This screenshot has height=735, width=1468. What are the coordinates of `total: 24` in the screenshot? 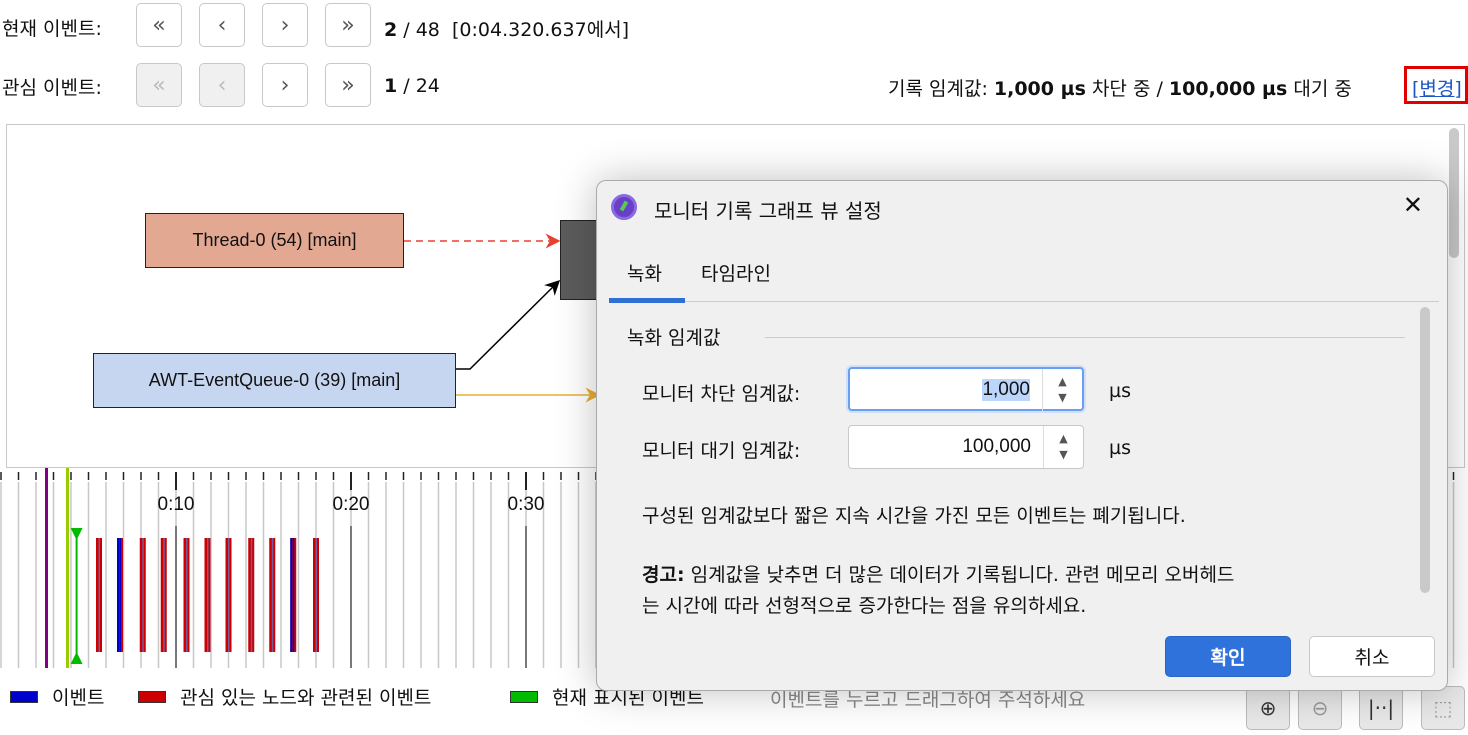 It's located at (427, 86).